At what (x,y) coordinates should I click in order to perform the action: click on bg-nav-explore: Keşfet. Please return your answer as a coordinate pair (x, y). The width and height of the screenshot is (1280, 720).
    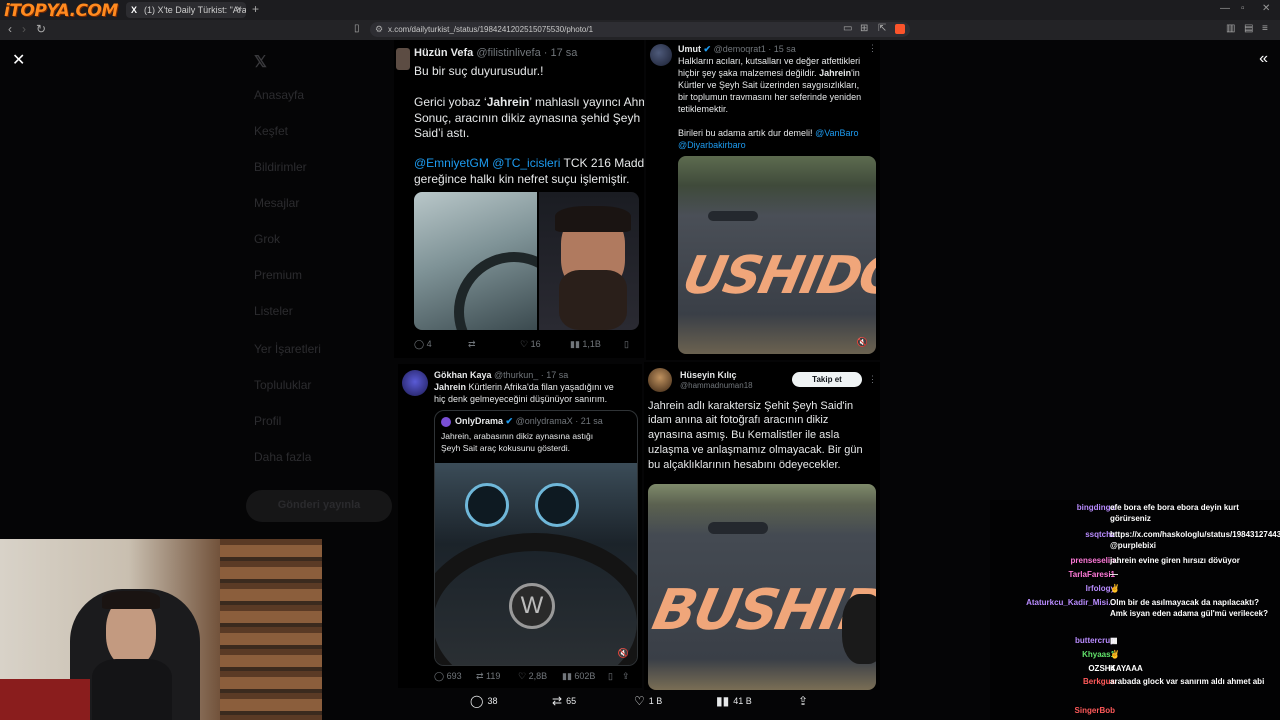
    Looking at the image, I should click on (271, 131).